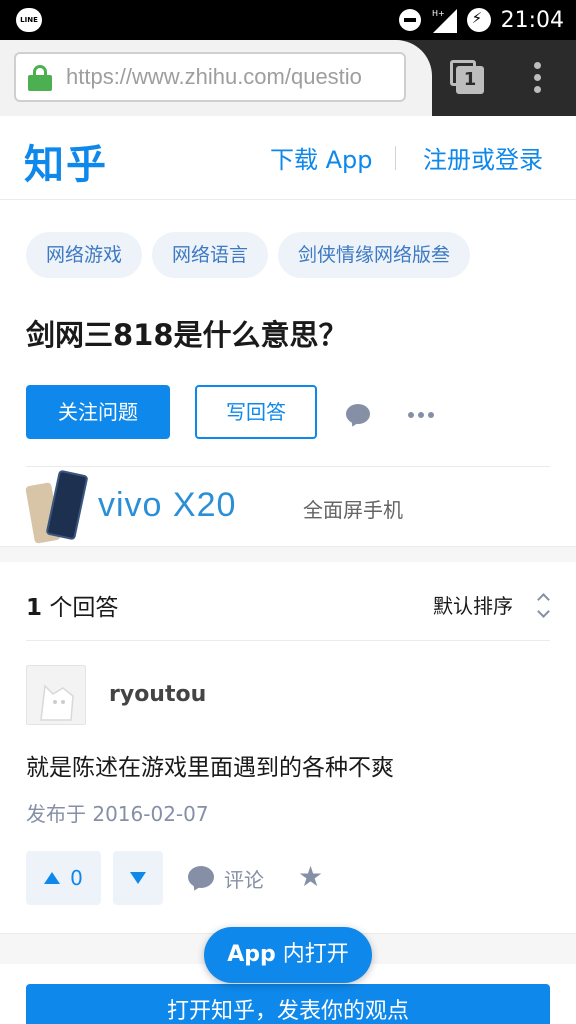 This screenshot has width=576, height=1024. What do you see at coordinates (288, 1004) in the screenshot?
I see `open-zhihu-button: 打开知乎，发表你的观点` at bounding box center [288, 1004].